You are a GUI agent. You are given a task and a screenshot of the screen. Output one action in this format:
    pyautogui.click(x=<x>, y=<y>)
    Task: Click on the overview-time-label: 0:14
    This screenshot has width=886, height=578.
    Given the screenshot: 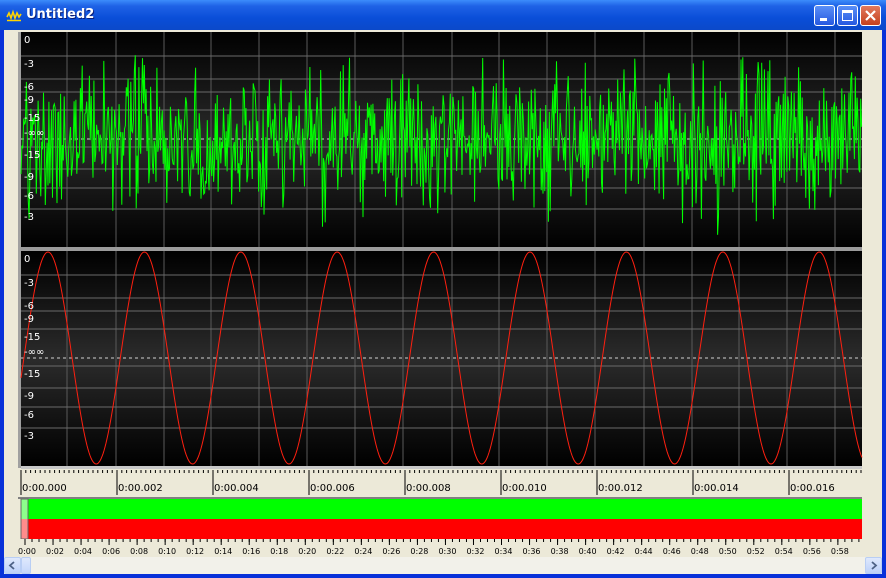 What is the action you would take?
    pyautogui.click(x=223, y=551)
    